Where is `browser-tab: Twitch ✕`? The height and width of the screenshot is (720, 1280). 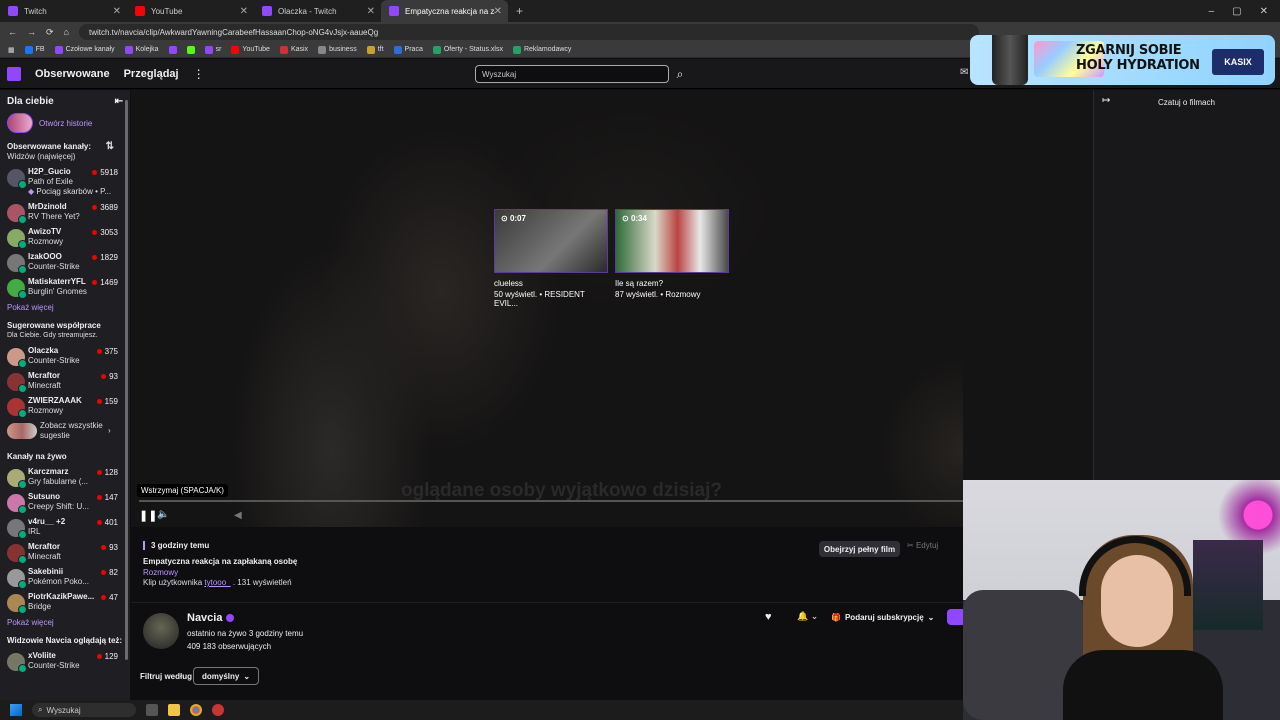 browser-tab: Twitch ✕ is located at coordinates (63, 11).